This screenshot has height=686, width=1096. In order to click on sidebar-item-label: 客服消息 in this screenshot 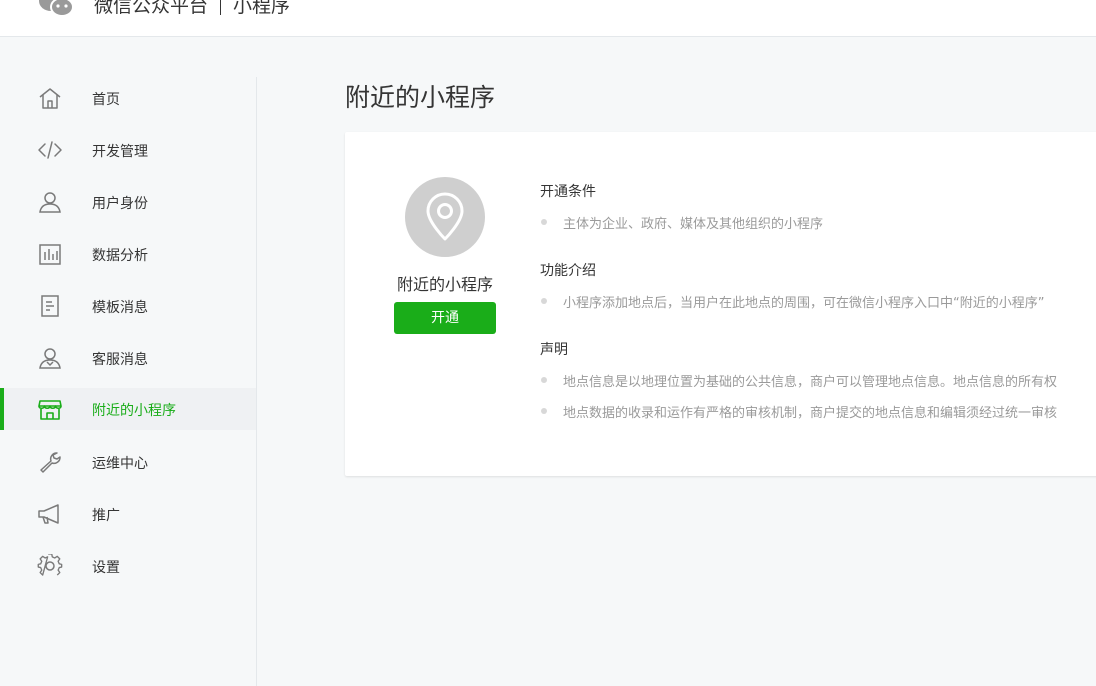, I will do `click(120, 360)`.